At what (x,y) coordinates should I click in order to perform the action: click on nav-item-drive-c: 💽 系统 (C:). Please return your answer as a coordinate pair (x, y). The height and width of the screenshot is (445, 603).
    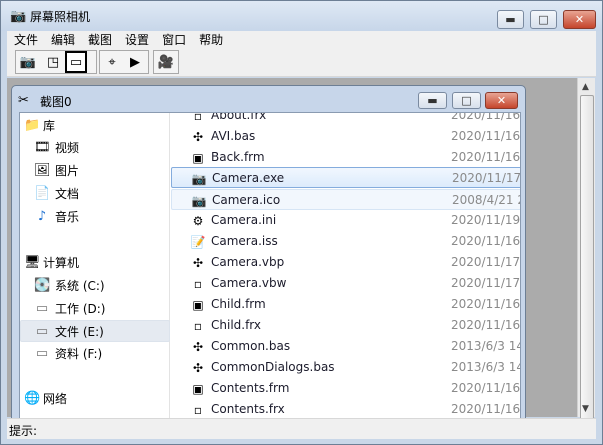
    Looking at the image, I should click on (95, 286).